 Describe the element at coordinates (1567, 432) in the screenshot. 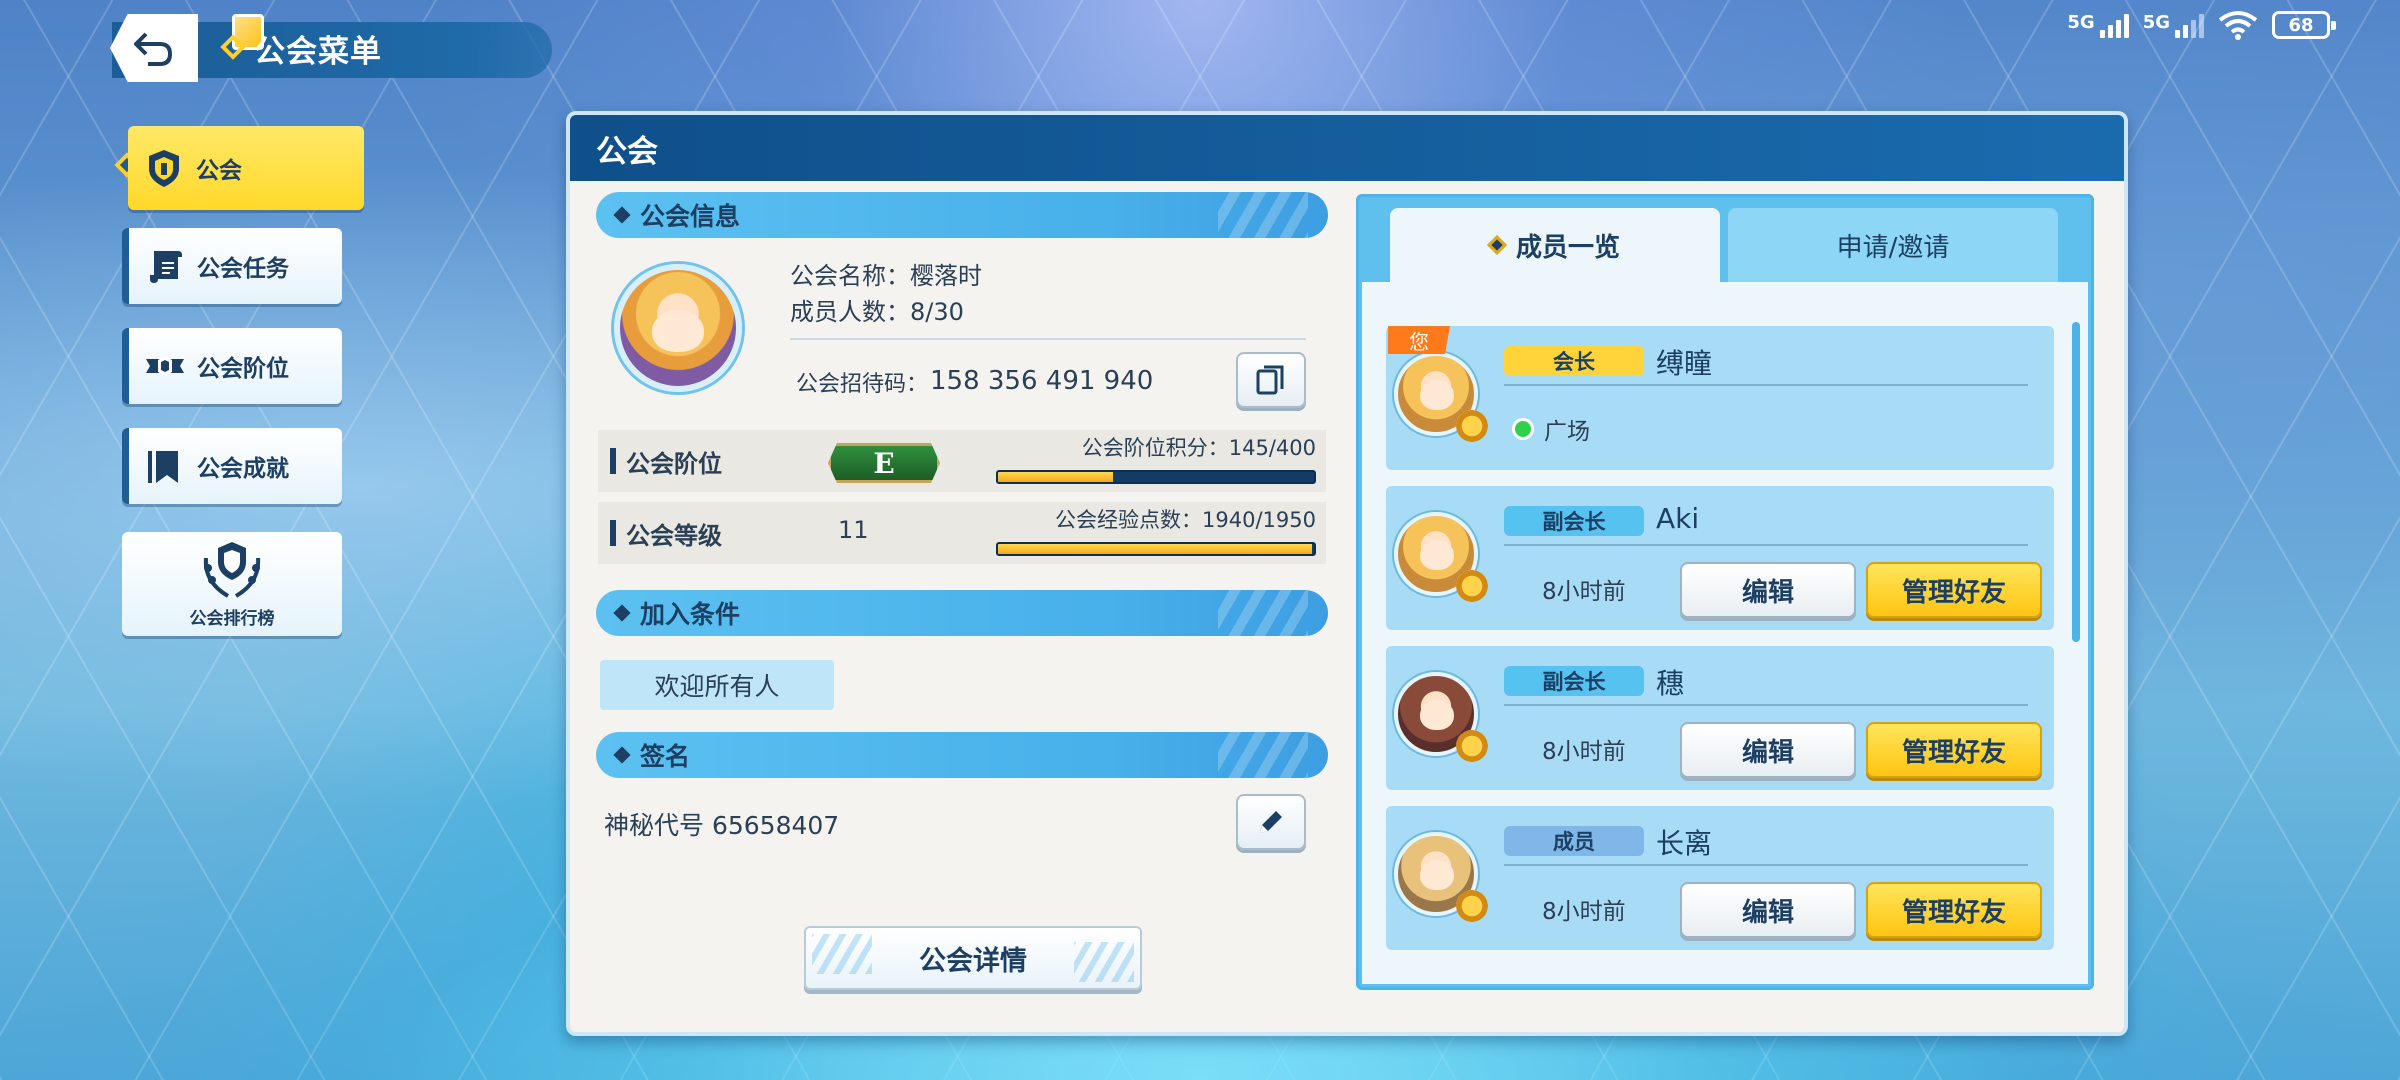

I see `status-text: 广场` at that location.